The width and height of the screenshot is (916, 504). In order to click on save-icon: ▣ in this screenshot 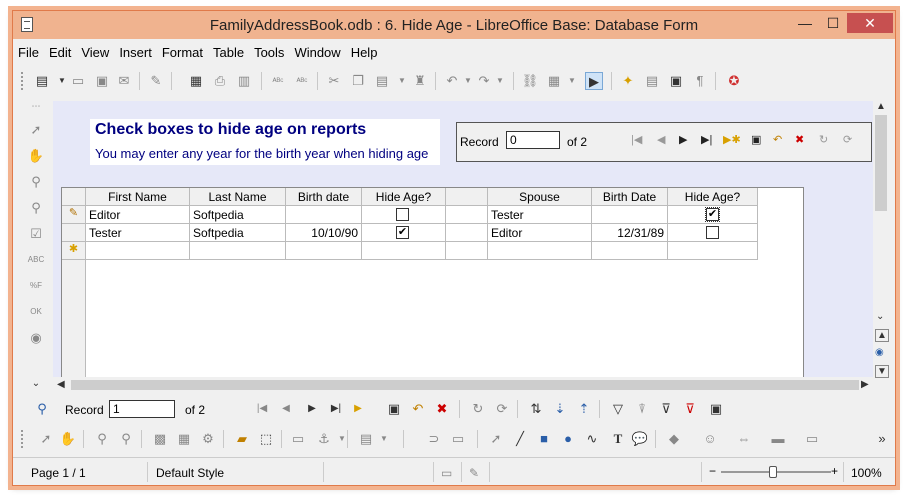, I will do `click(102, 81)`.